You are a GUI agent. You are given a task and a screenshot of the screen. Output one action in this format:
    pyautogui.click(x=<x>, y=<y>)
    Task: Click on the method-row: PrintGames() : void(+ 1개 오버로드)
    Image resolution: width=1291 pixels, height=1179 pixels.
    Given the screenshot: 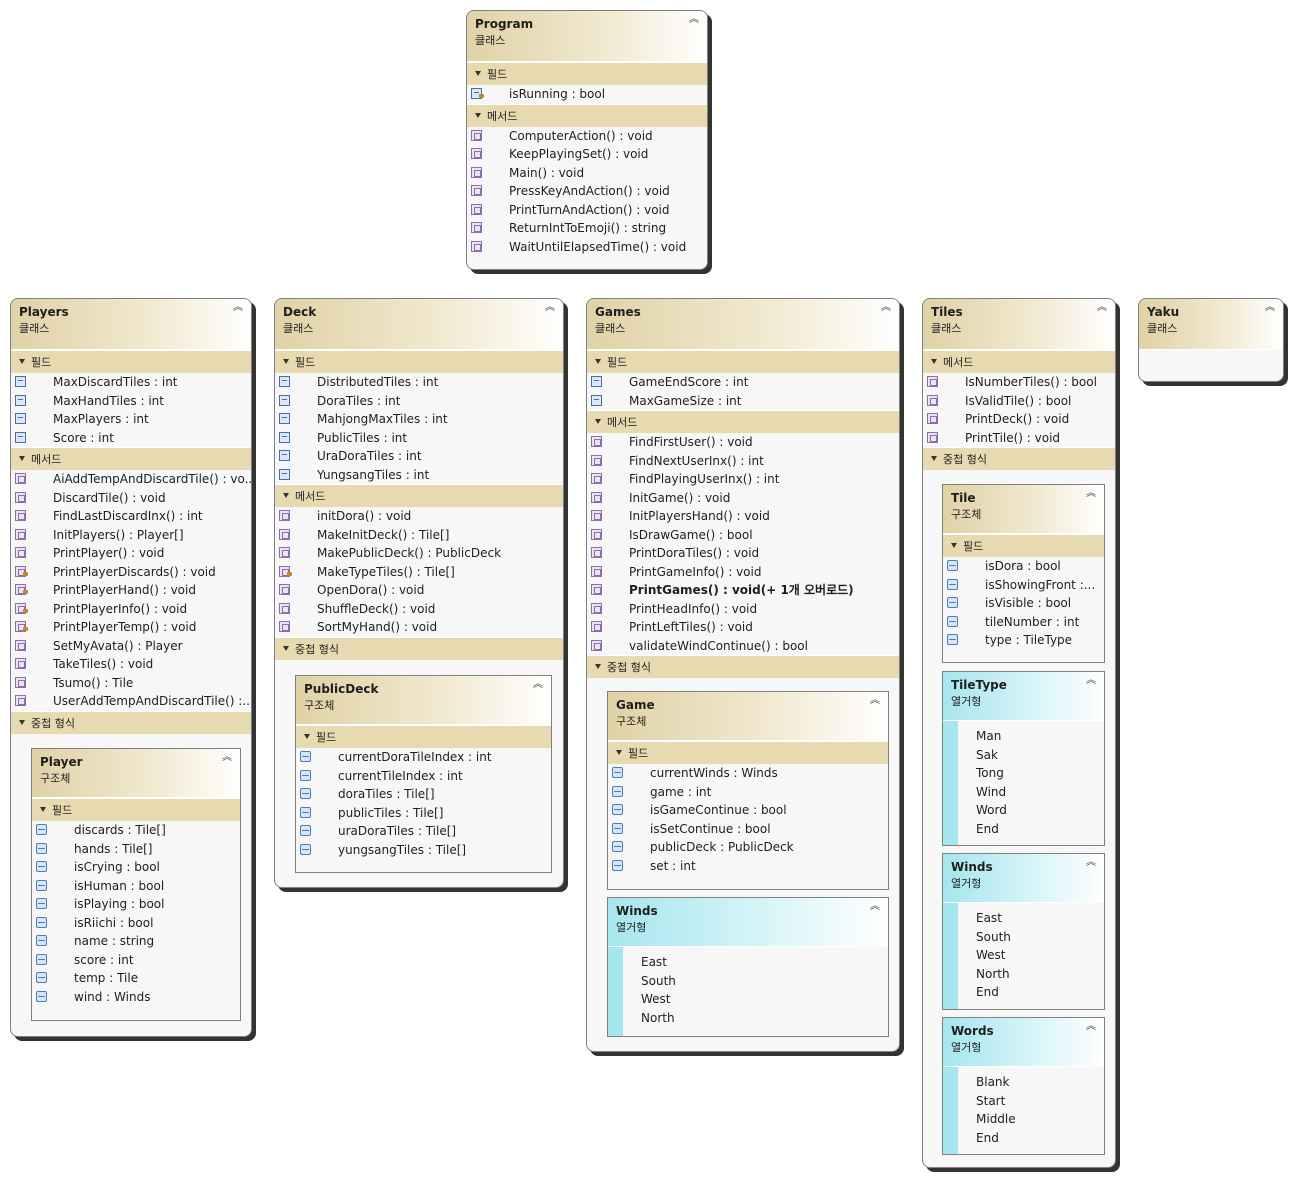 What is the action you would take?
    pyautogui.click(x=743, y=590)
    